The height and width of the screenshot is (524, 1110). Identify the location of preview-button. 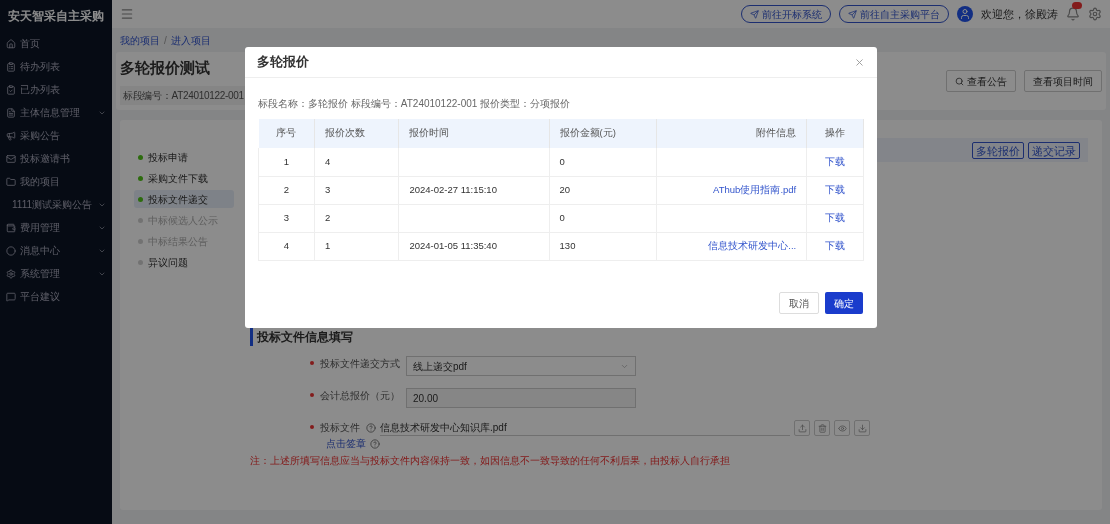
(842, 428).